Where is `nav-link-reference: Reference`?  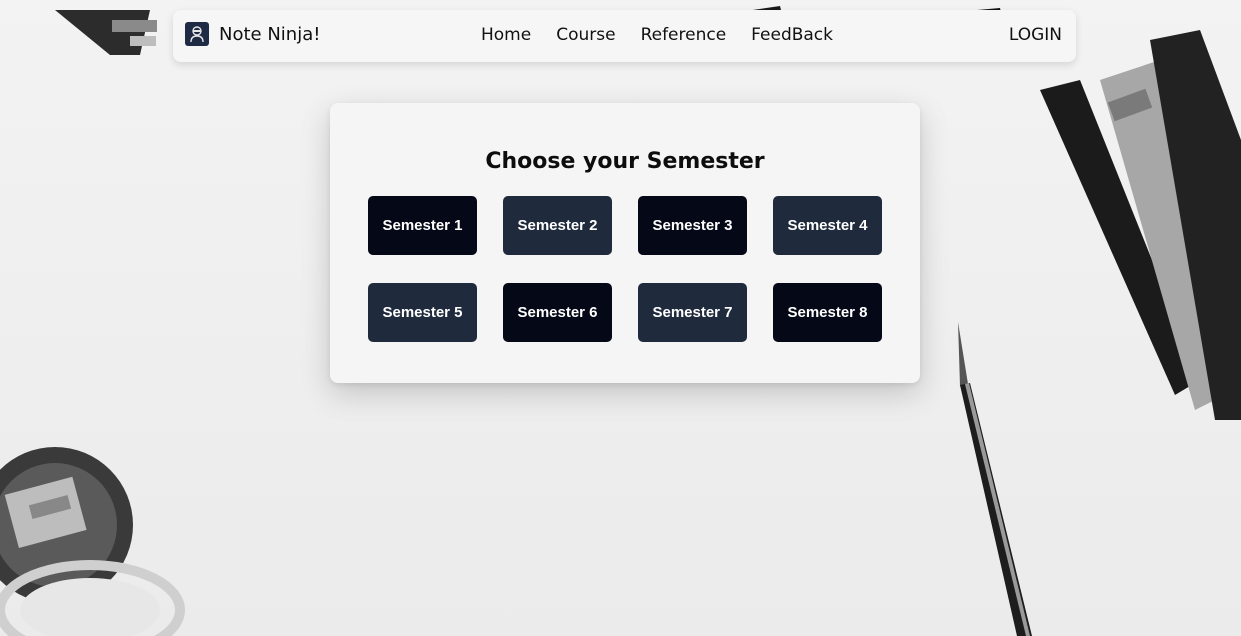 nav-link-reference: Reference is located at coordinates (684, 35).